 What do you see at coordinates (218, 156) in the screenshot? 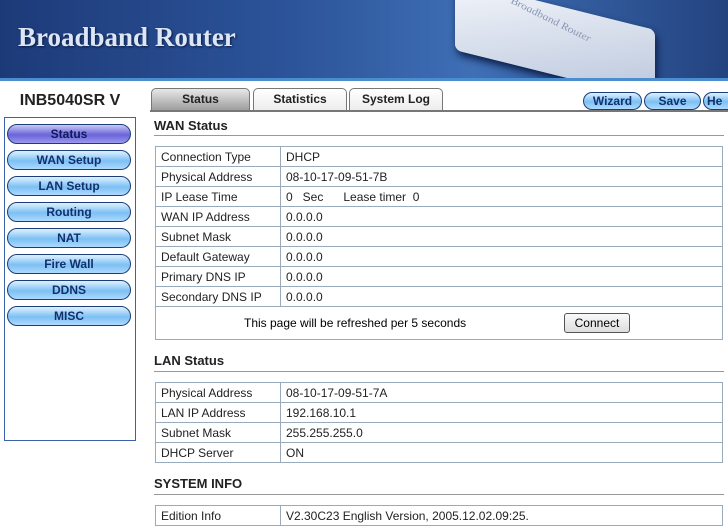
I see `field-label: Connection Type` at bounding box center [218, 156].